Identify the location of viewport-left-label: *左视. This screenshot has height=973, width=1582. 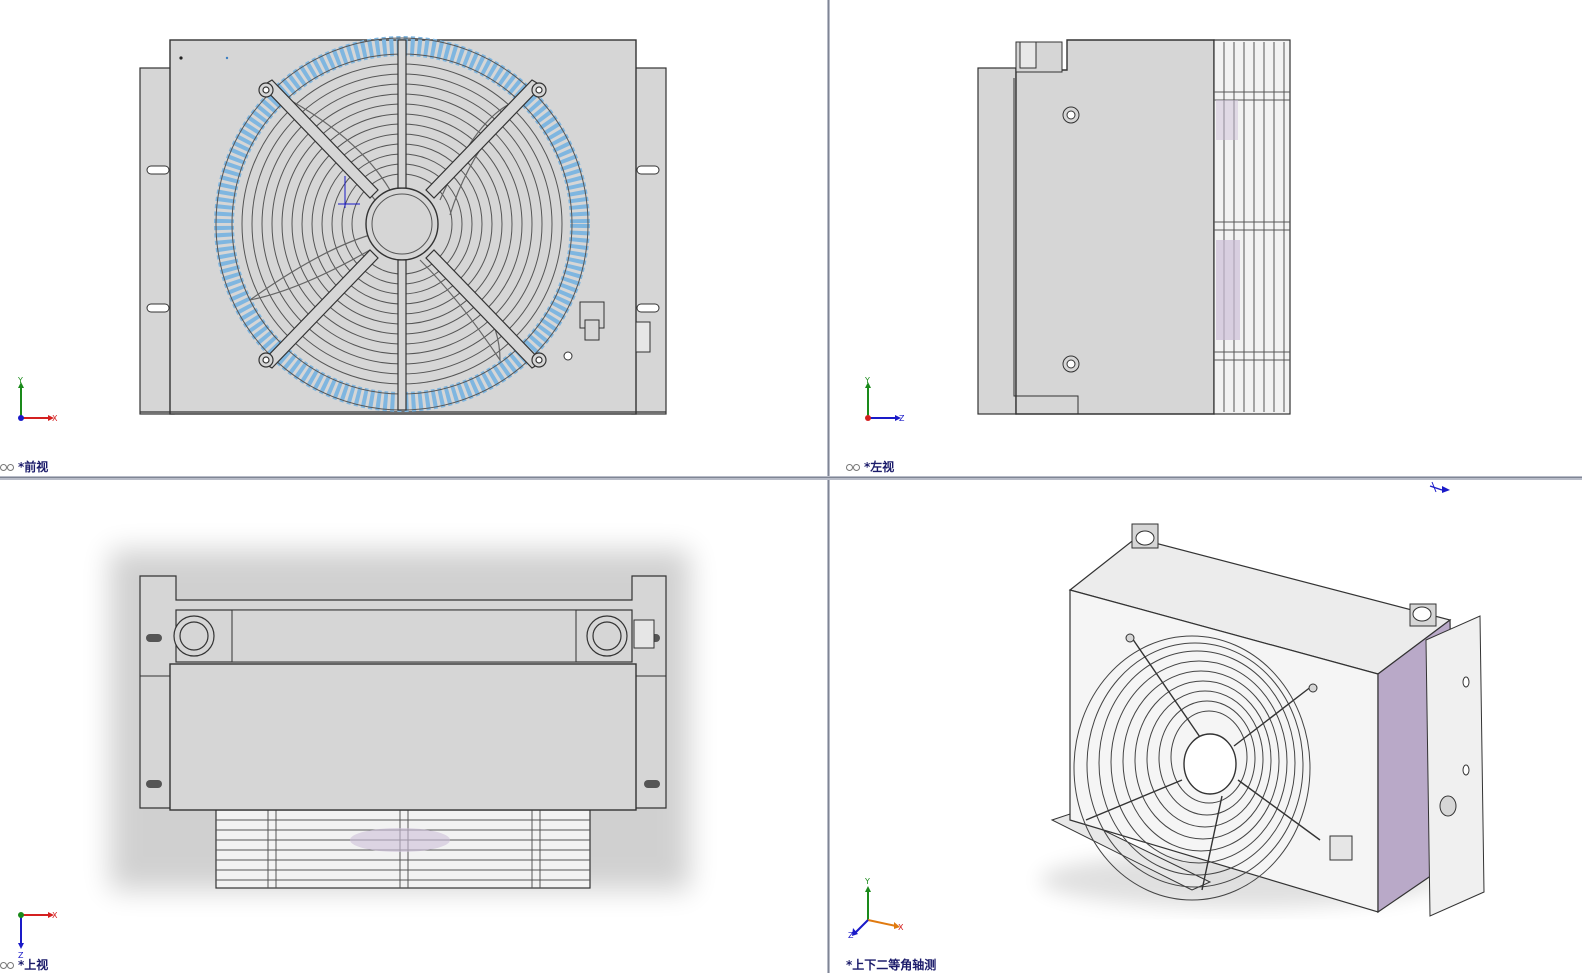
(870, 466).